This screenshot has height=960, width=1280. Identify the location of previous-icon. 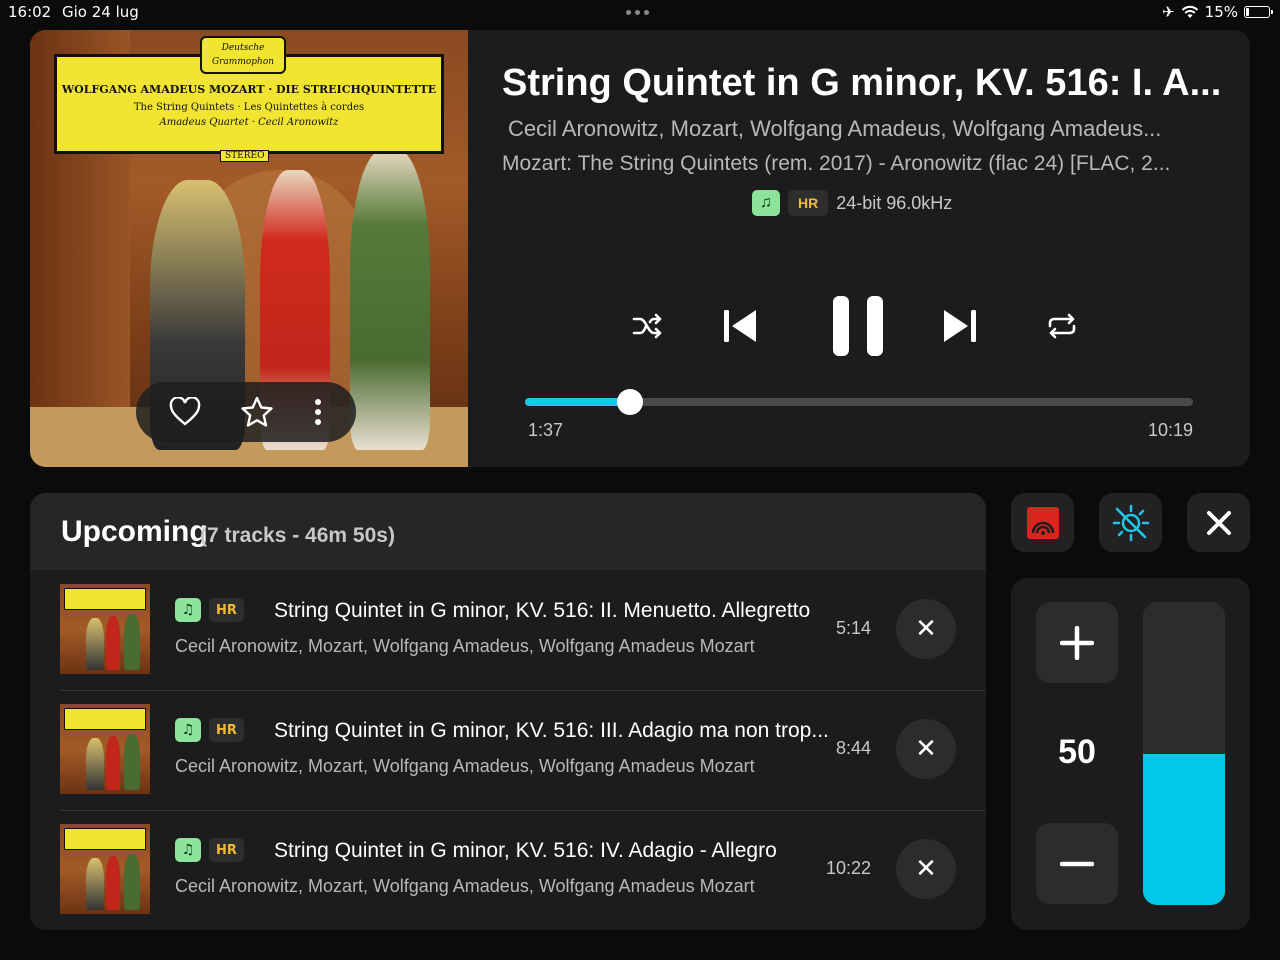
(740, 326).